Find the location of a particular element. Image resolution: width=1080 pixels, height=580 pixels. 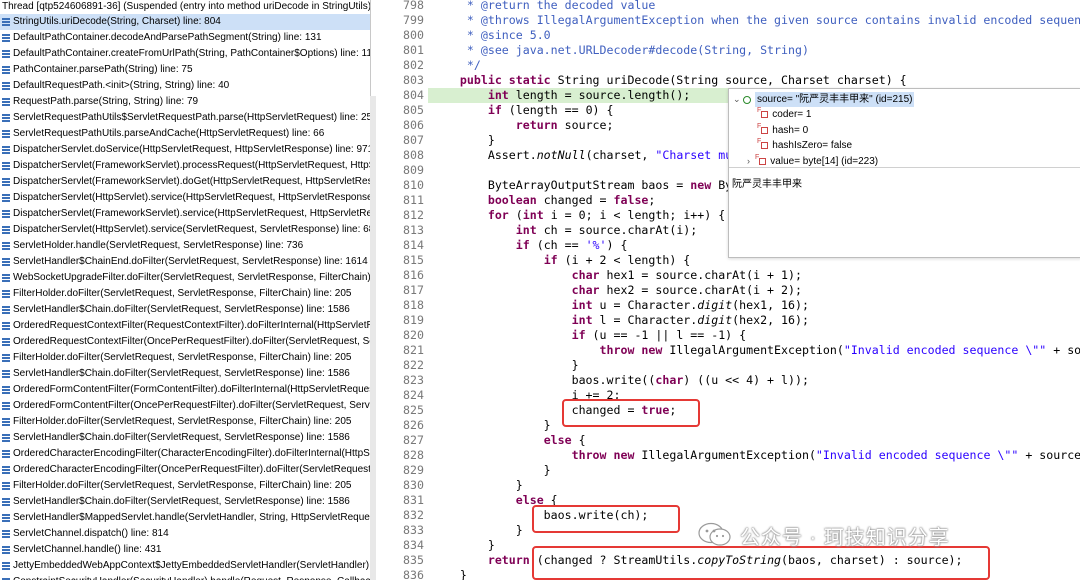

collapse-chevron-icon: ⌄ is located at coordinates (738, 99).